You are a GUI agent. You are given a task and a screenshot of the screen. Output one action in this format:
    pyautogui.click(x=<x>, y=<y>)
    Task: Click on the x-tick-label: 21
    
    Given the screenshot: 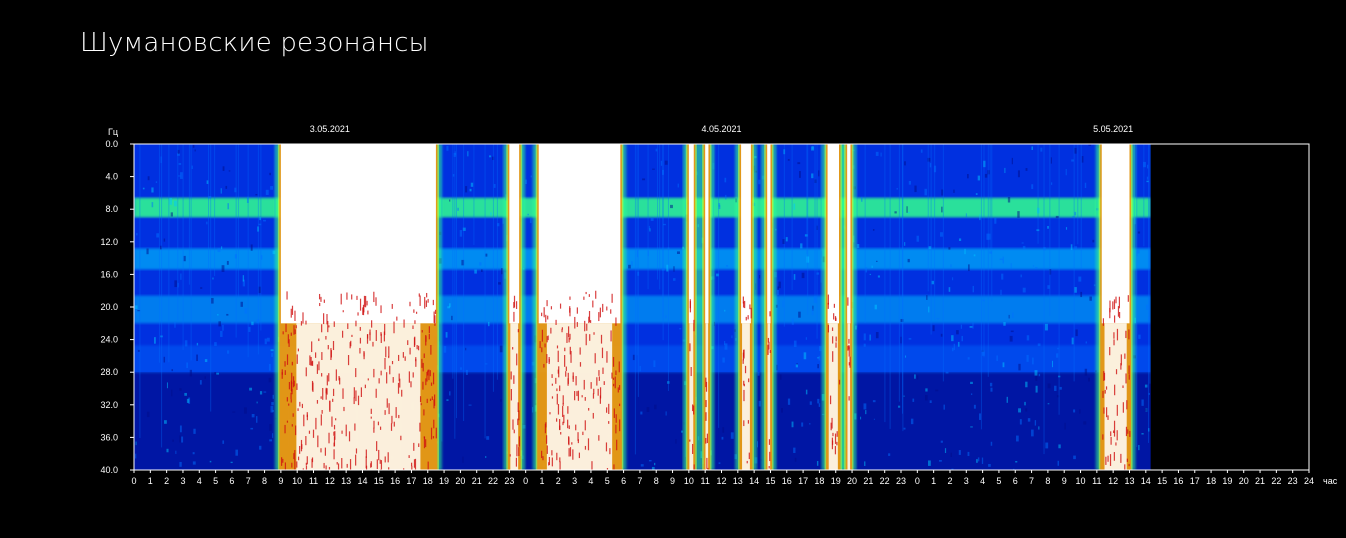 What is the action you would take?
    pyautogui.click(x=1260, y=481)
    